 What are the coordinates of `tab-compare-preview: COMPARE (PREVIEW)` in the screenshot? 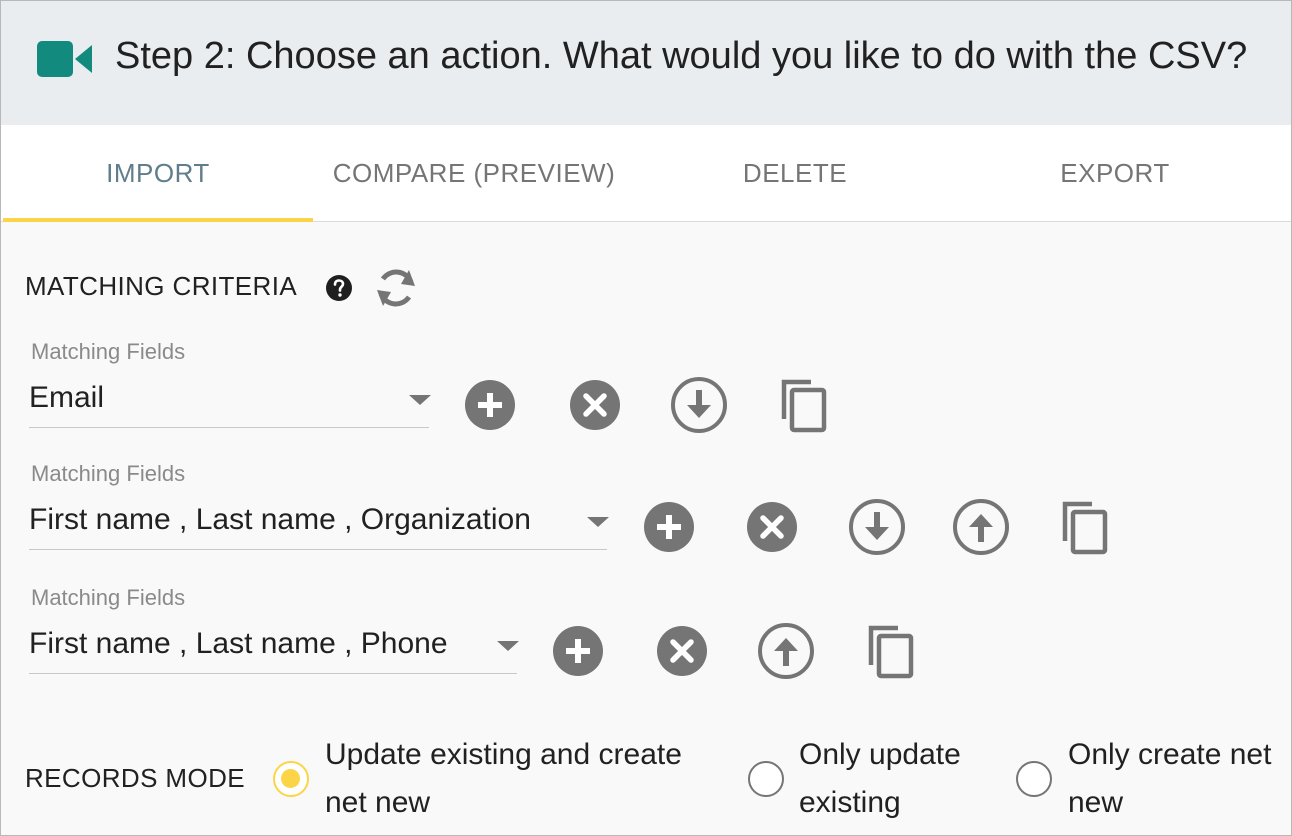 It's located at (474, 173).